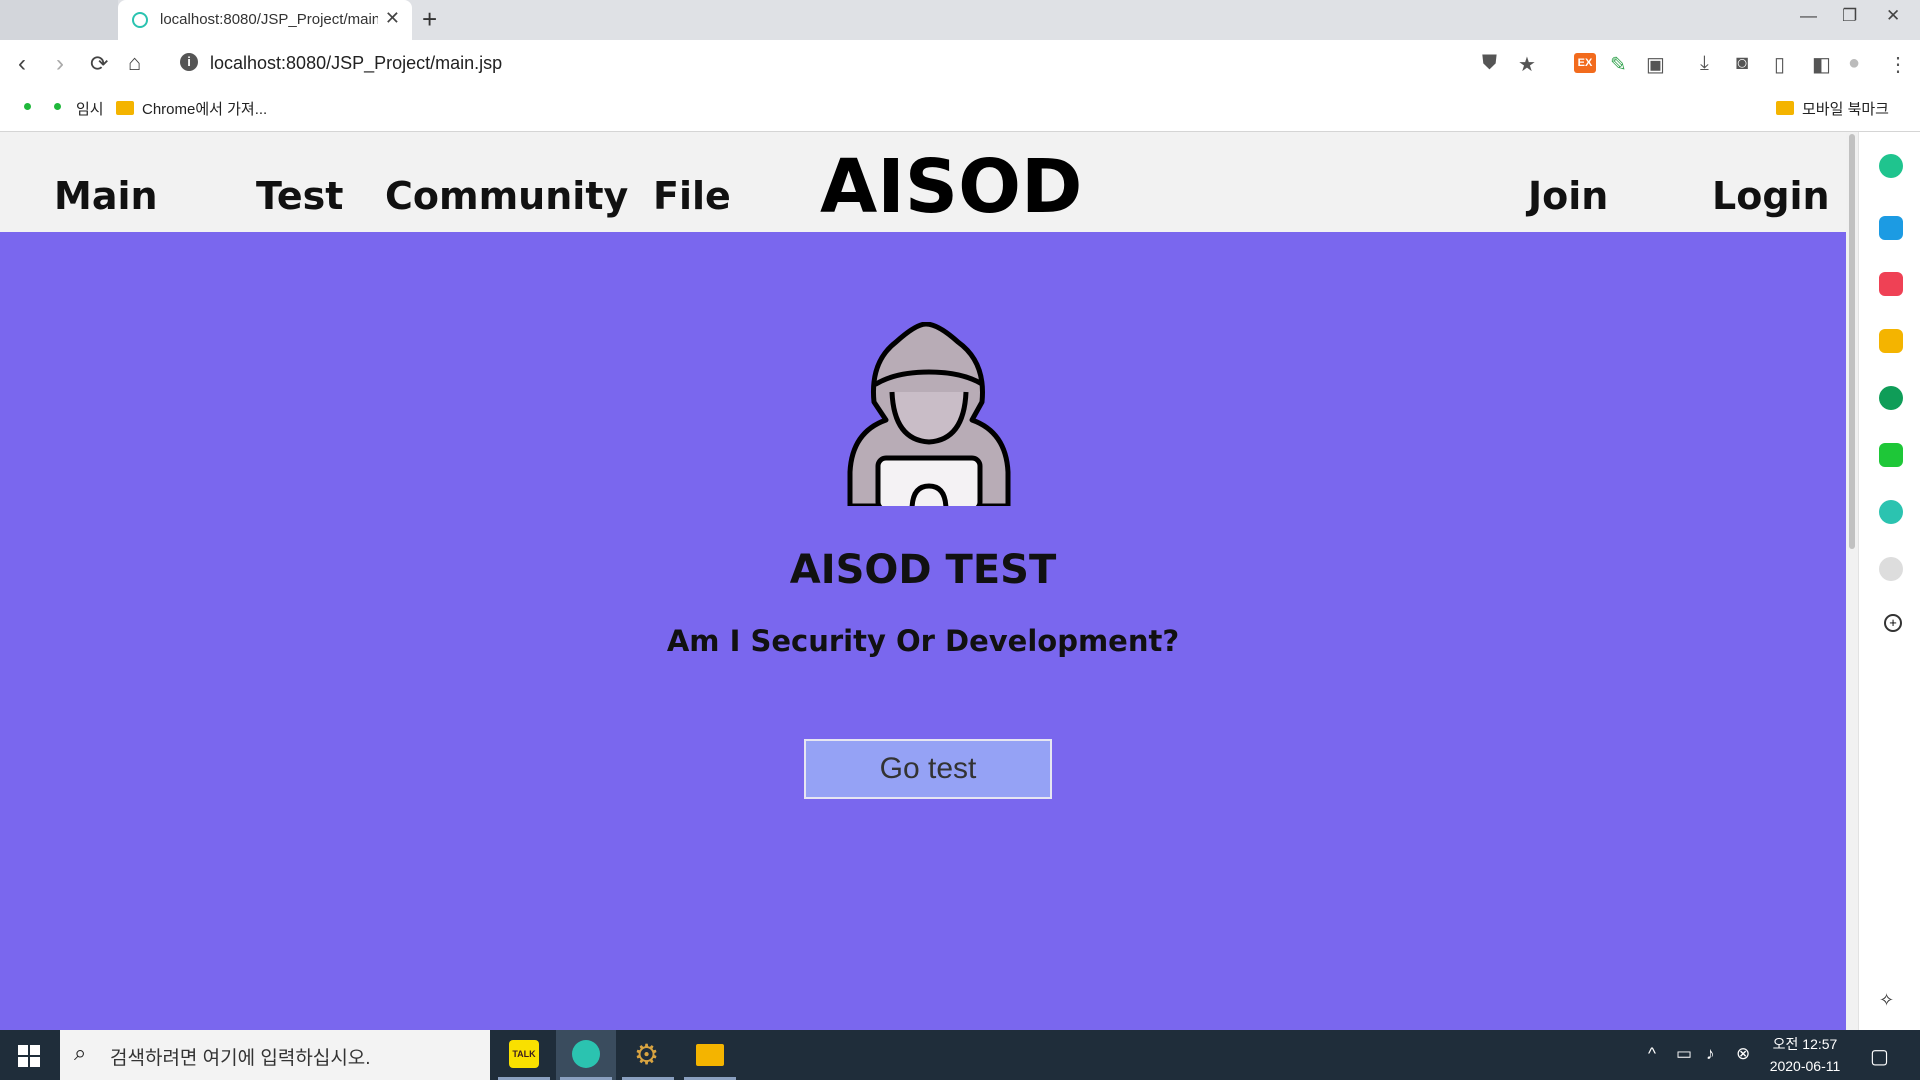  I want to click on kakaotalk-app: TALK, so click(524, 1055).